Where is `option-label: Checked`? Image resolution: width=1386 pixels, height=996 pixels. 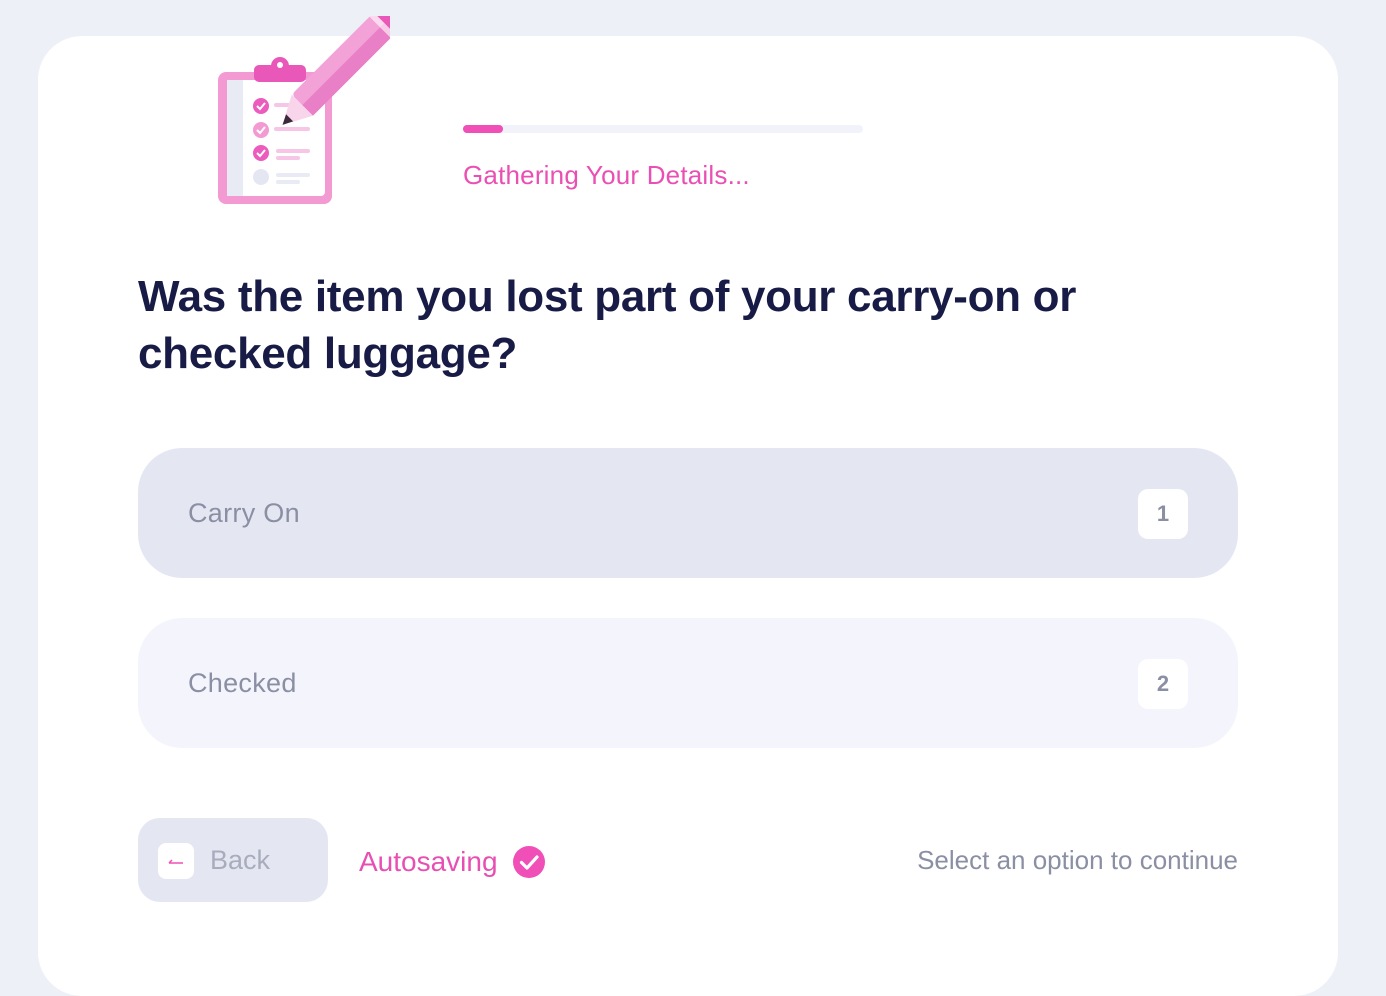
option-label: Checked is located at coordinates (242, 683).